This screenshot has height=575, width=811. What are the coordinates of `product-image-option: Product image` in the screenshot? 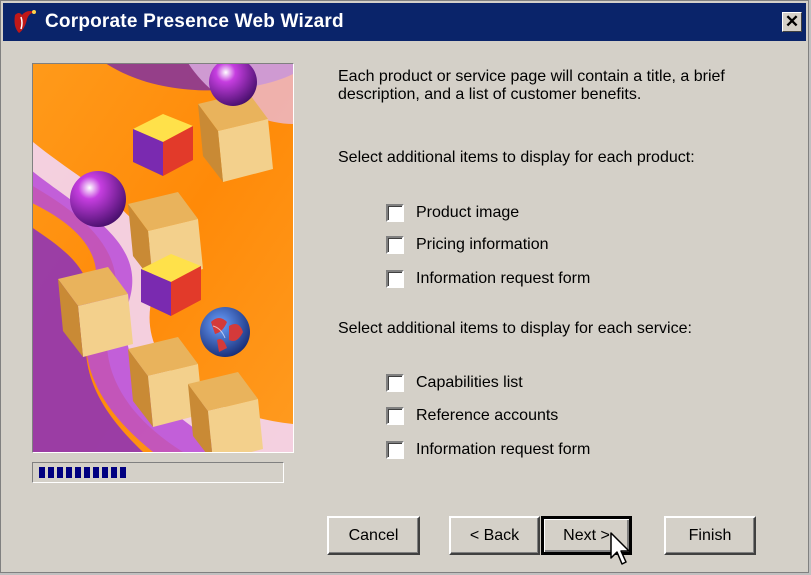 It's located at (452, 213).